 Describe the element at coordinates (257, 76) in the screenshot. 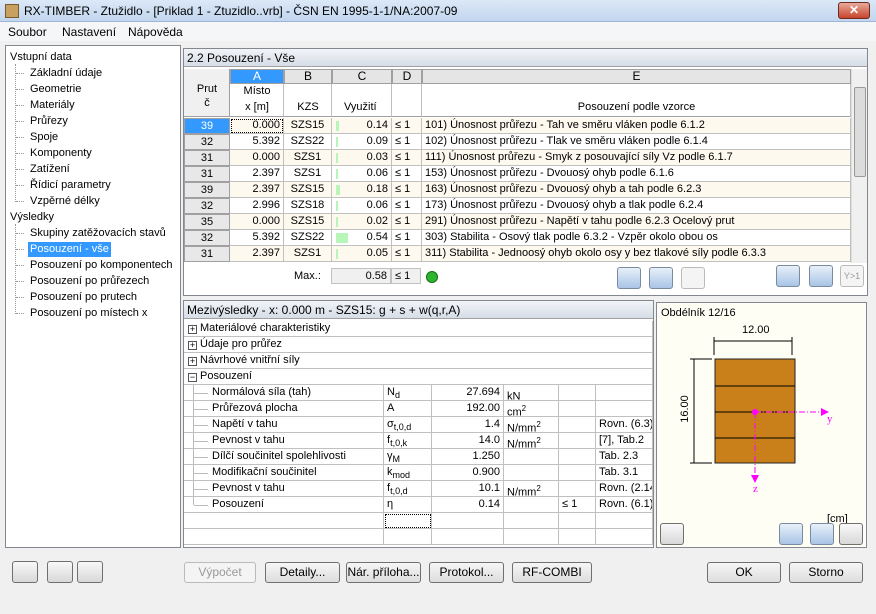

I see `column-letter-A: A` at that location.